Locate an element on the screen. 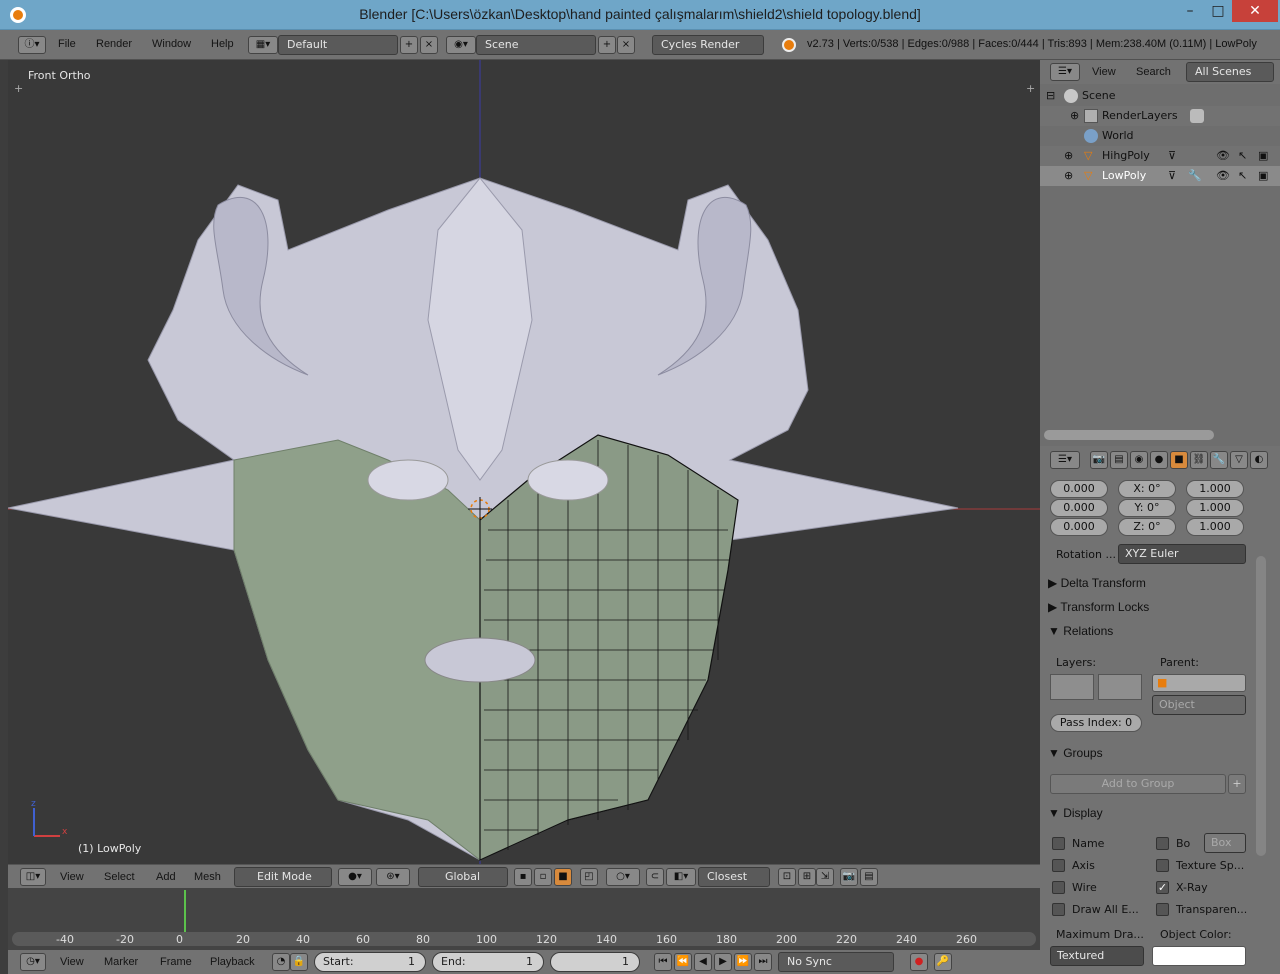 The image size is (1280, 974). transform-orientation-select: Global is located at coordinates (463, 877).